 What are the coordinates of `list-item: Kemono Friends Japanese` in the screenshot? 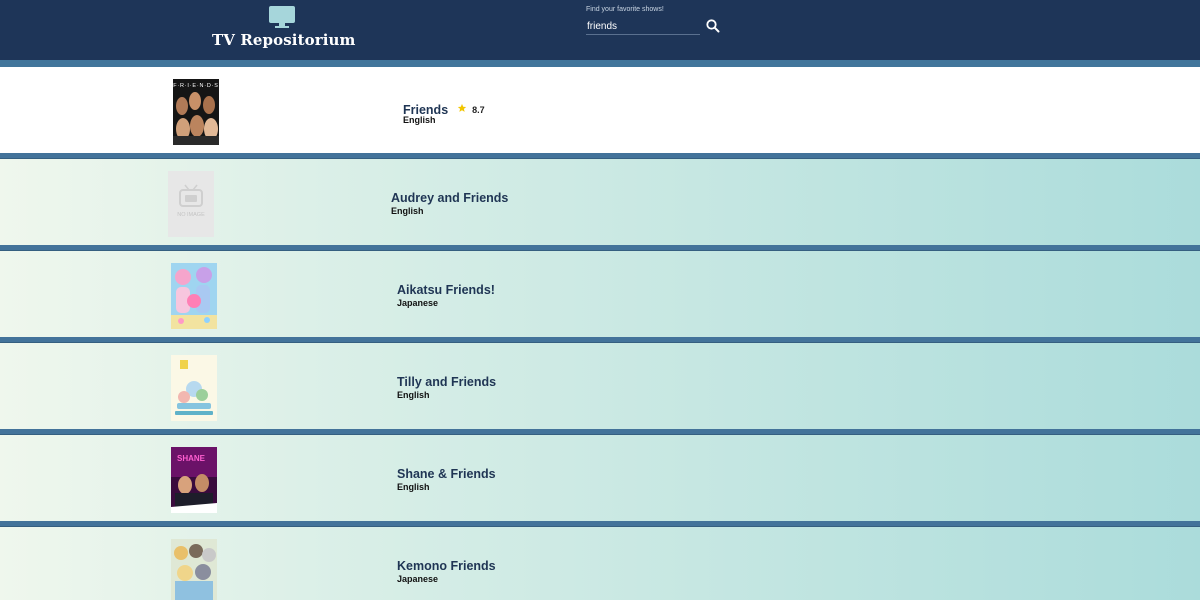 It's located at (600, 563).